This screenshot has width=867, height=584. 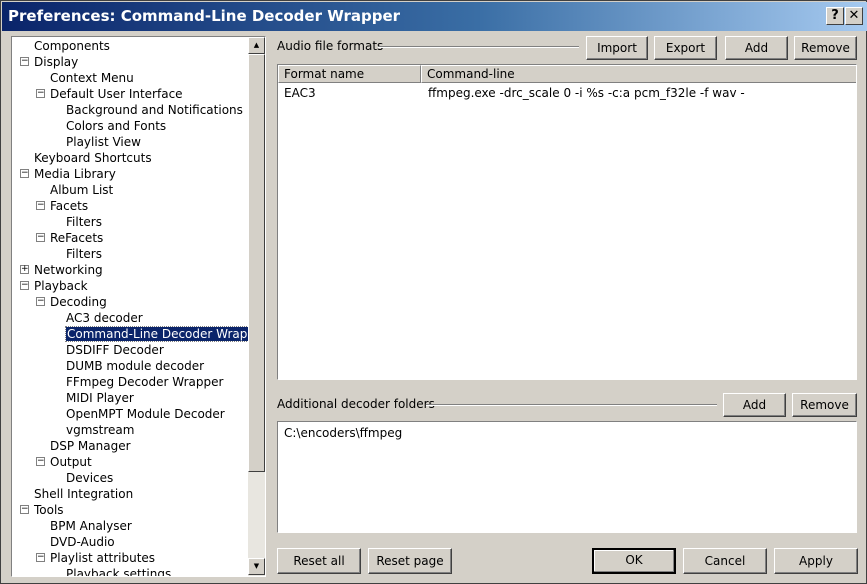 I want to click on tree-item: Playback settings, so click(x=118, y=571).